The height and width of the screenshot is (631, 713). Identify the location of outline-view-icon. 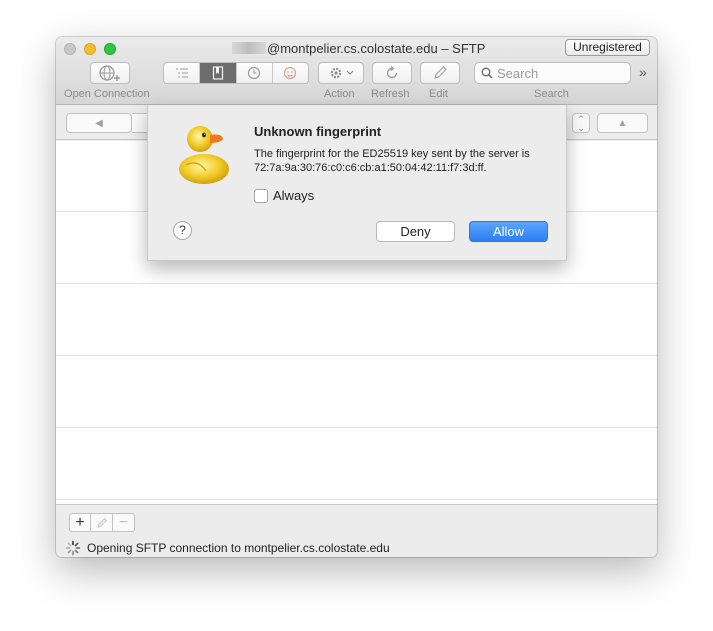
(182, 73).